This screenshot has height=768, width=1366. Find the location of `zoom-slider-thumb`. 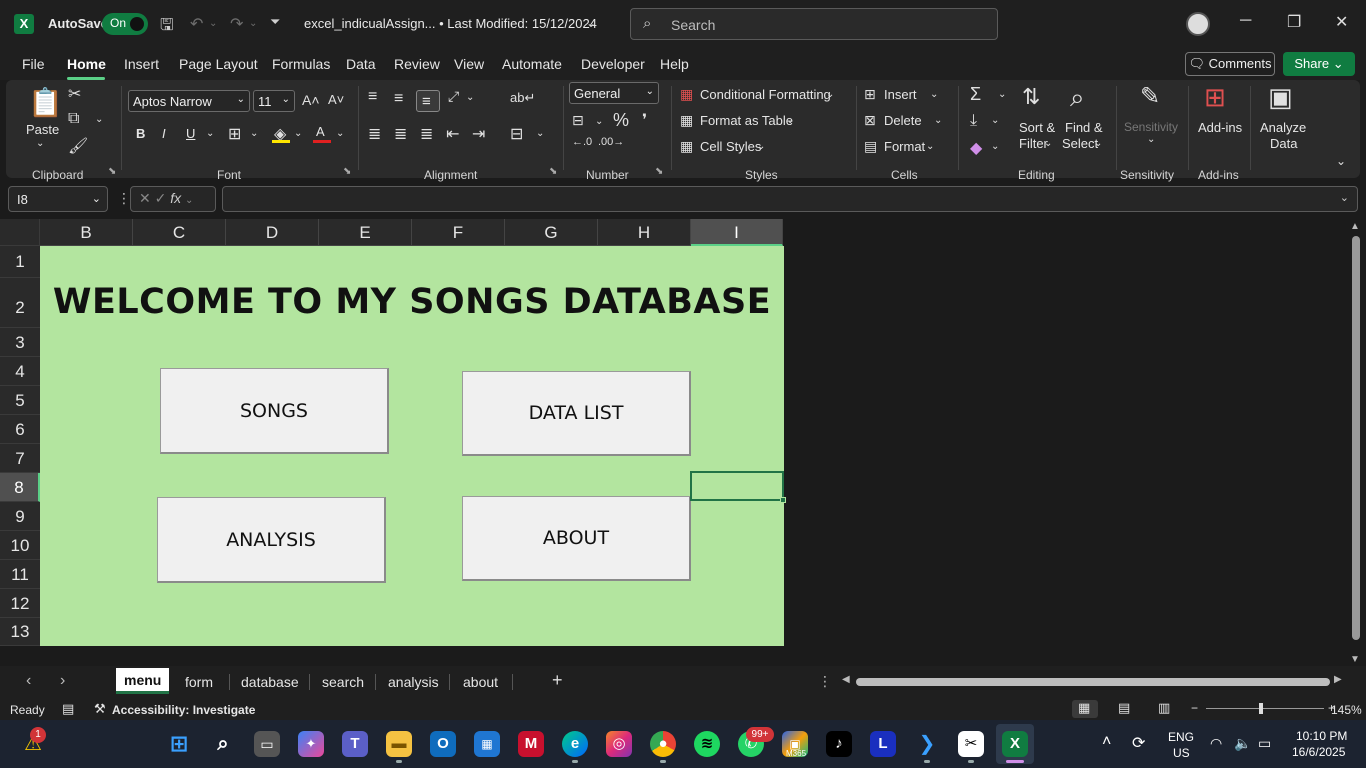

zoom-slider-thumb is located at coordinates (1261, 708).